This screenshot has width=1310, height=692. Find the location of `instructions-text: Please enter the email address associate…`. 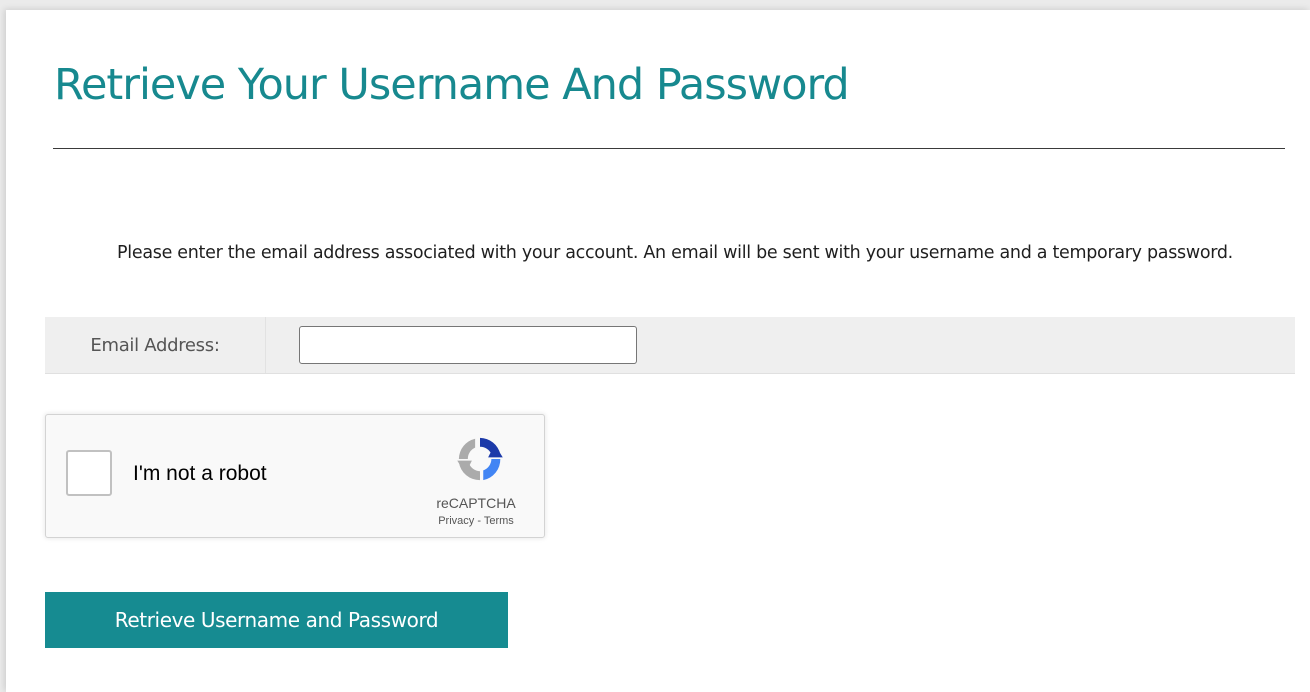

instructions-text: Please enter the email address associate… is located at coordinates (675, 253).